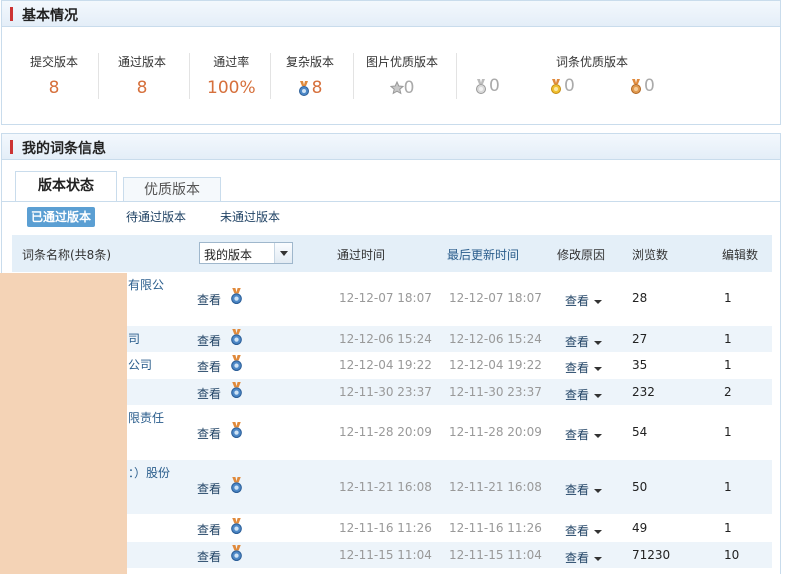 The width and height of the screenshot is (785, 574). I want to click on views-count: 232, so click(643, 392).